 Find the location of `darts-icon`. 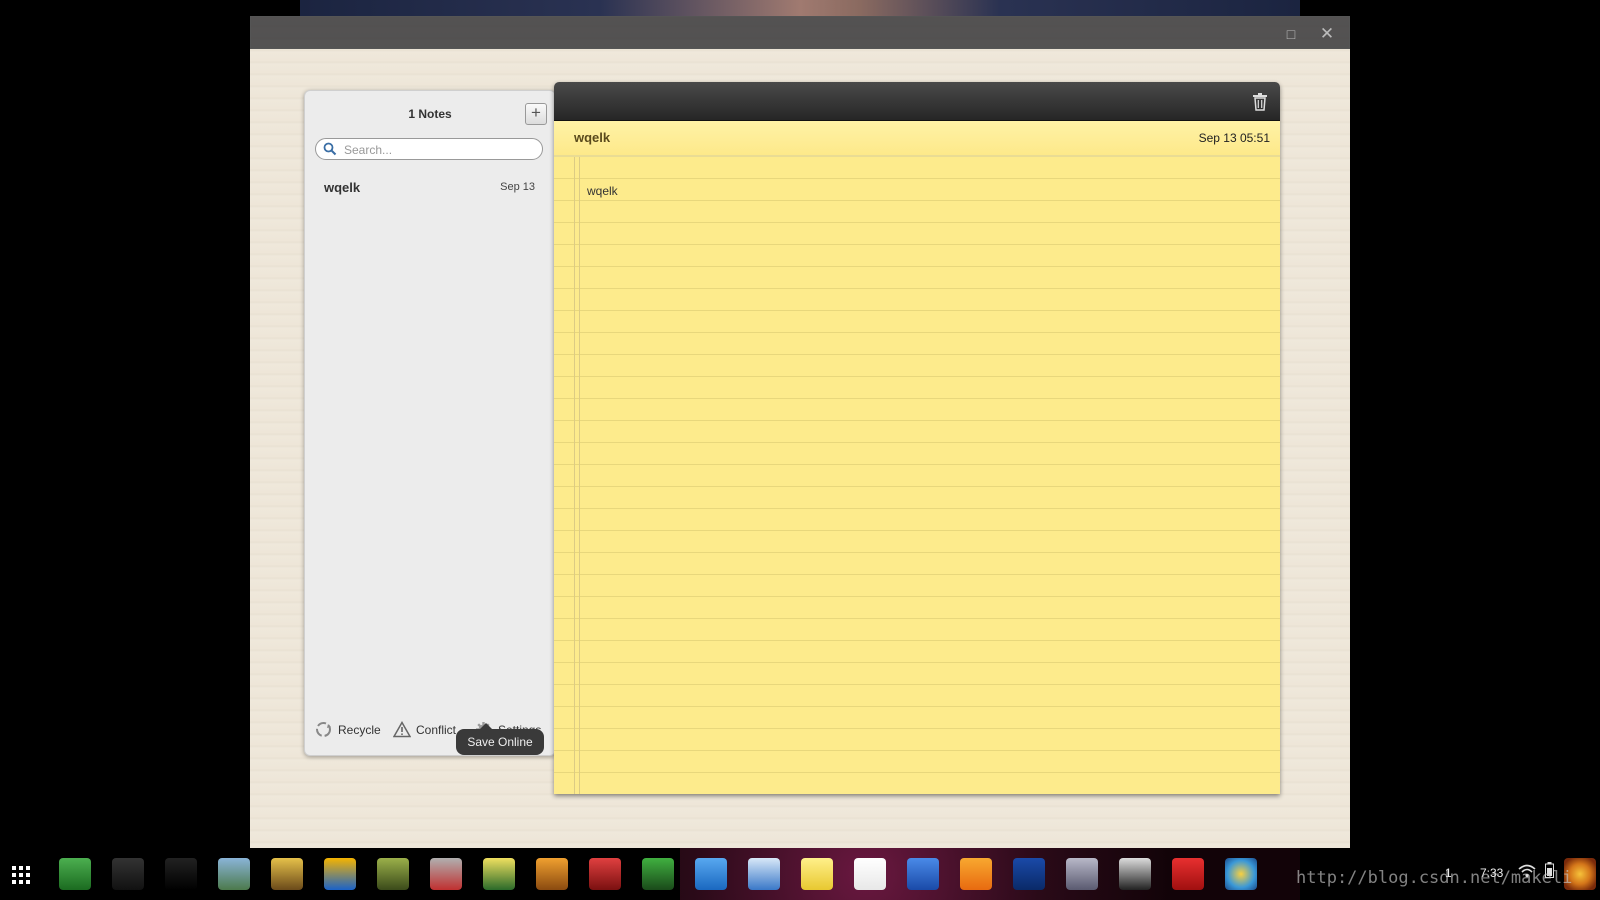

darts-icon is located at coordinates (1135, 874).